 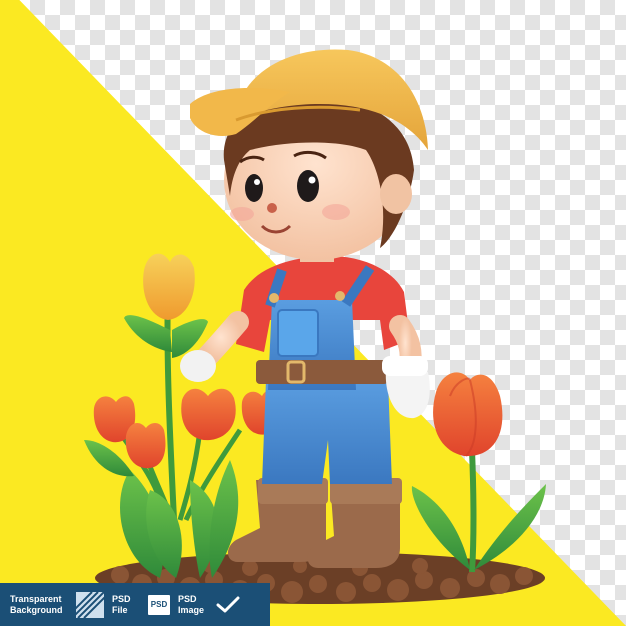 What do you see at coordinates (228, 604) in the screenshot?
I see `checkmark-icon` at bounding box center [228, 604].